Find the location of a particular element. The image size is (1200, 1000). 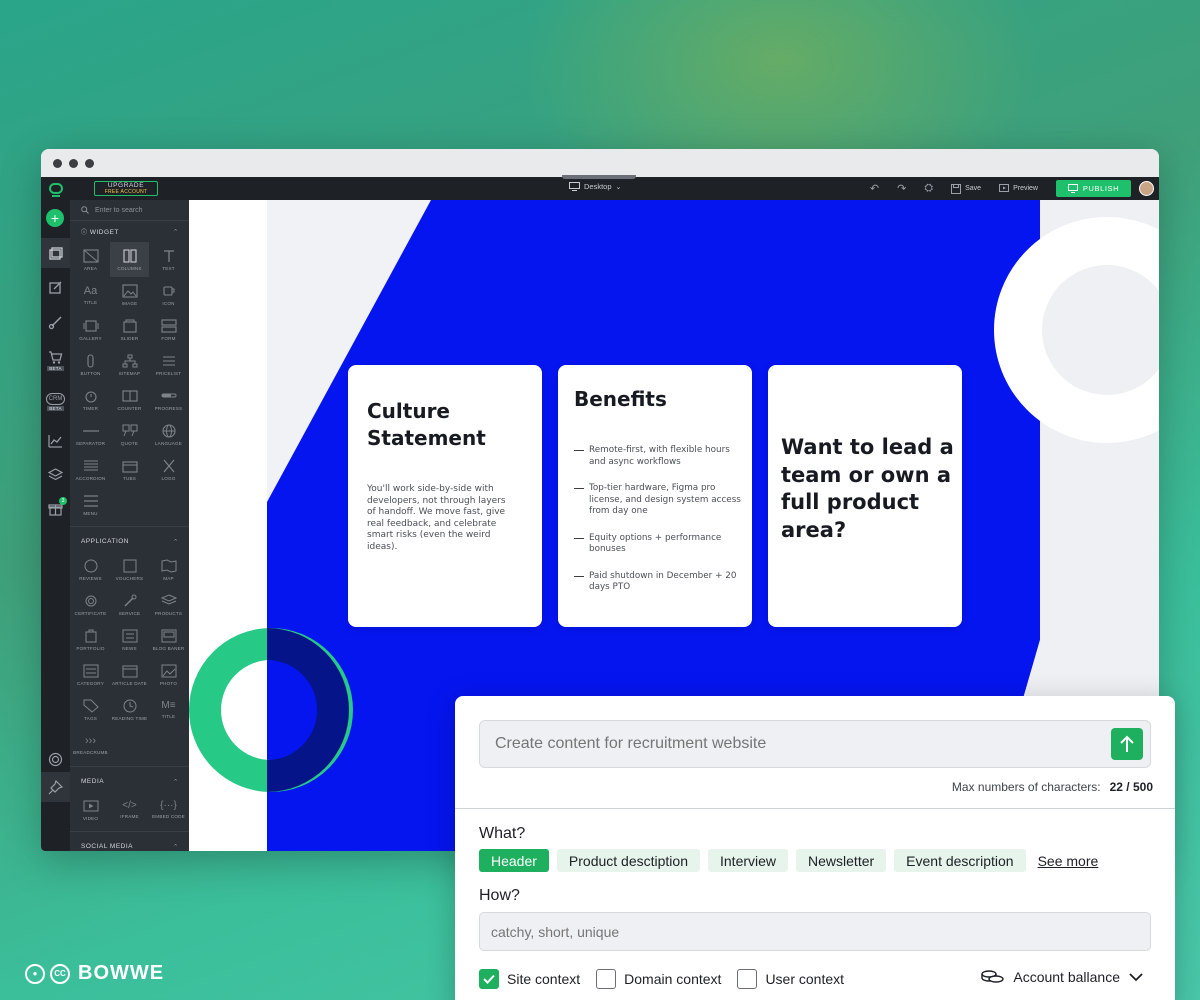

rail-design is located at coordinates (55, 322).